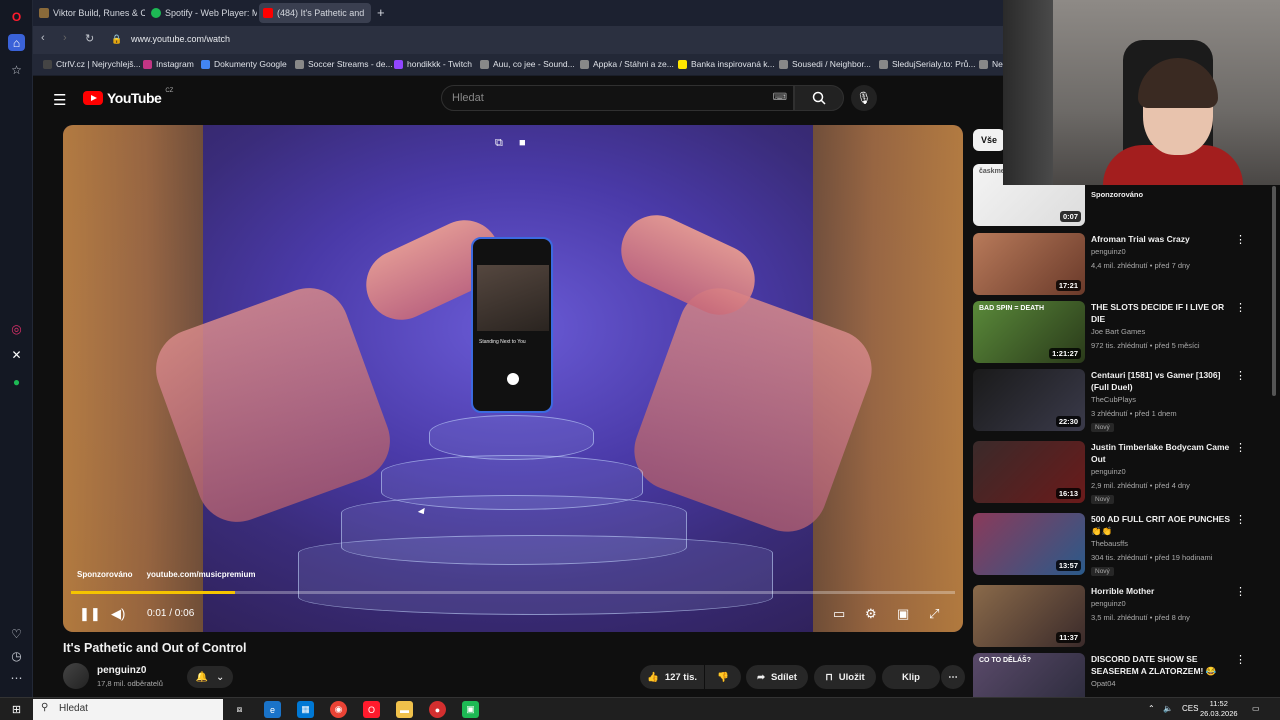 This screenshot has height=720, width=1280. What do you see at coordinates (404, 709) in the screenshot?
I see `file-explorer-icon: ▬` at bounding box center [404, 709].